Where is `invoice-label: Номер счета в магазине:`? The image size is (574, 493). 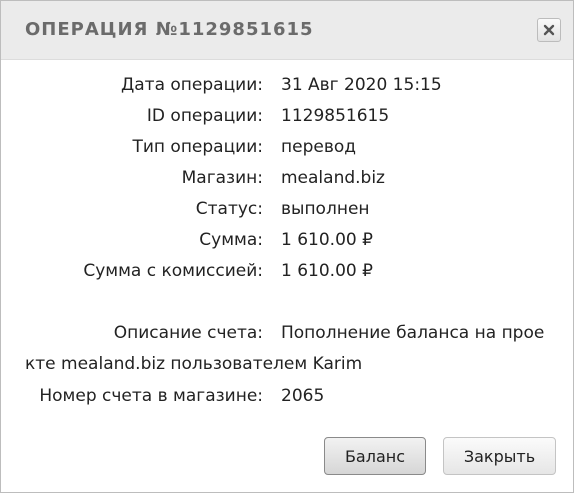
invoice-label: Номер счета в магазине: is located at coordinates (151, 396).